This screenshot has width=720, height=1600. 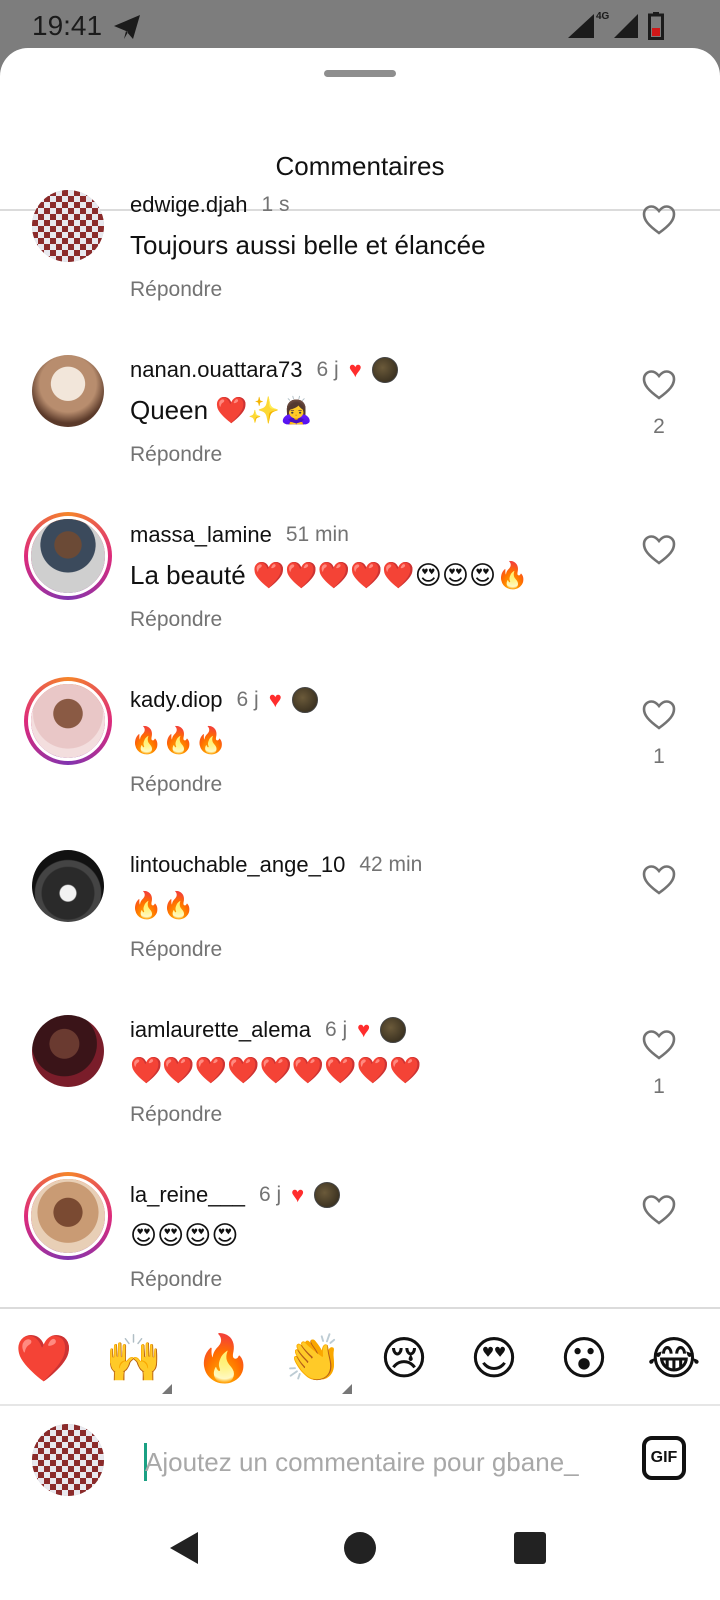 What do you see at coordinates (179, 740) in the screenshot?
I see `comment-text: 🔥🔥🔥` at bounding box center [179, 740].